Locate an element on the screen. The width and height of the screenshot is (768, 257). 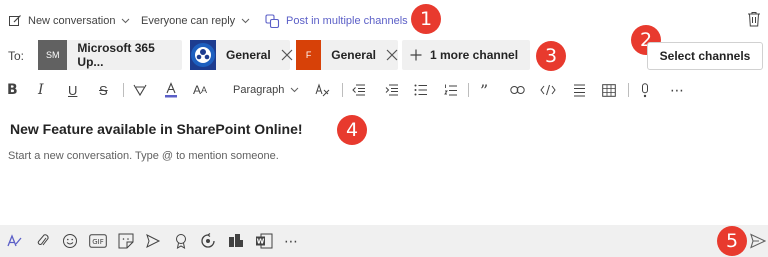
reply-setting-label: Everyone can reply is located at coordinates (188, 21).